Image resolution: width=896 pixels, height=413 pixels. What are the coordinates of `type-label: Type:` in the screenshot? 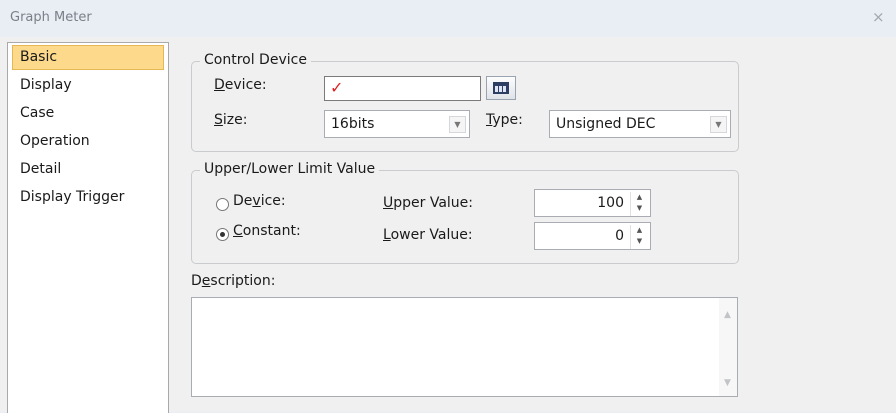 It's located at (504, 120).